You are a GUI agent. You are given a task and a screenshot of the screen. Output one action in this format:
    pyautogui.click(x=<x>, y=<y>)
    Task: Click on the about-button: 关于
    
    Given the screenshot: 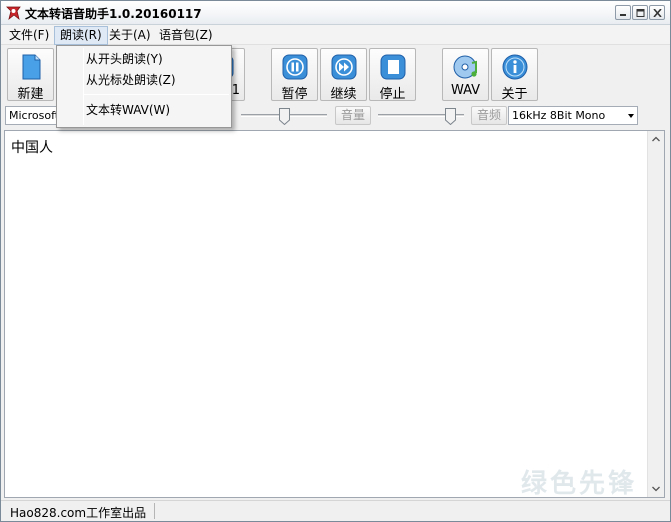 What is the action you would take?
    pyautogui.click(x=514, y=75)
    